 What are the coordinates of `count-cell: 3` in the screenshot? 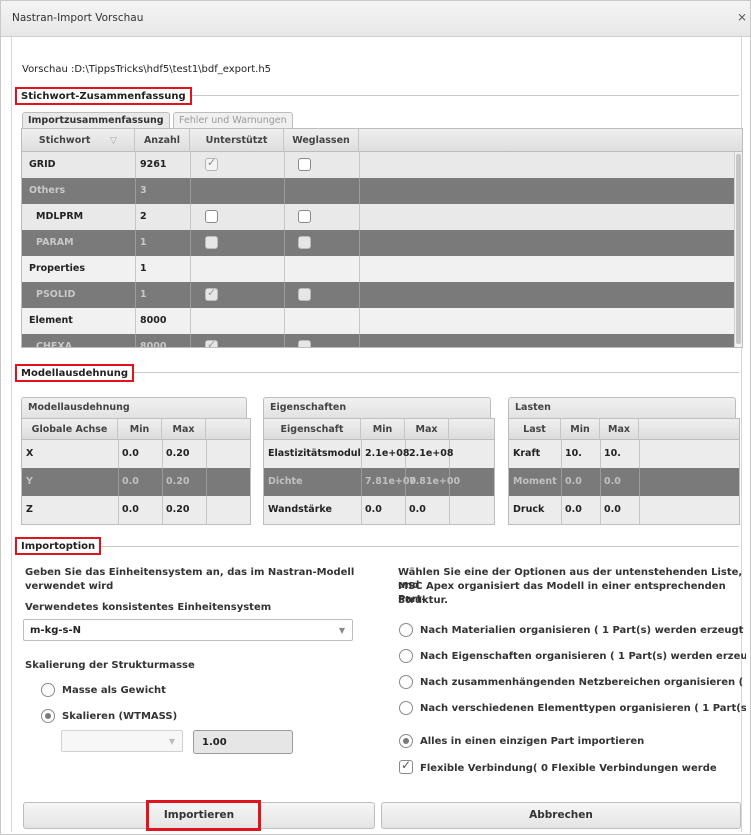 It's located at (143, 190).